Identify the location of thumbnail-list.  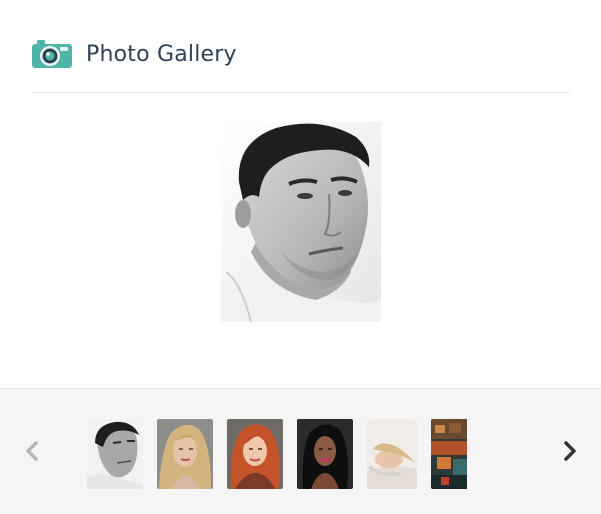
(277, 454).